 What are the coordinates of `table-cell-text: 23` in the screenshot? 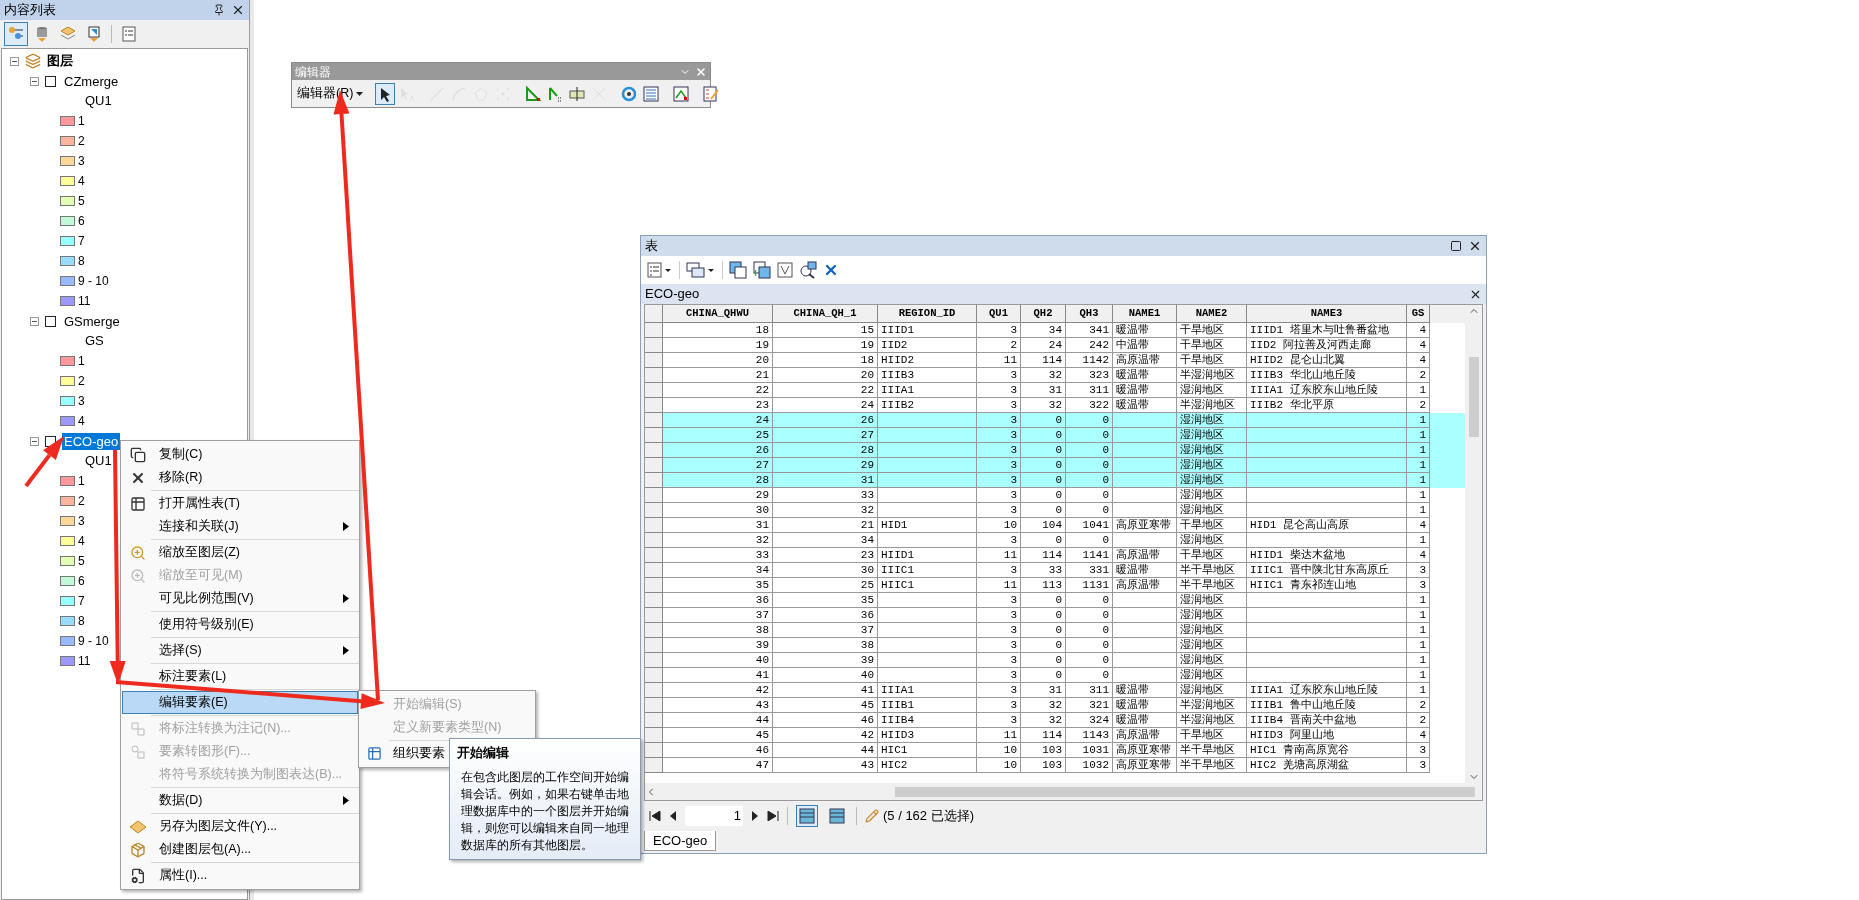 It's located at (867, 555).